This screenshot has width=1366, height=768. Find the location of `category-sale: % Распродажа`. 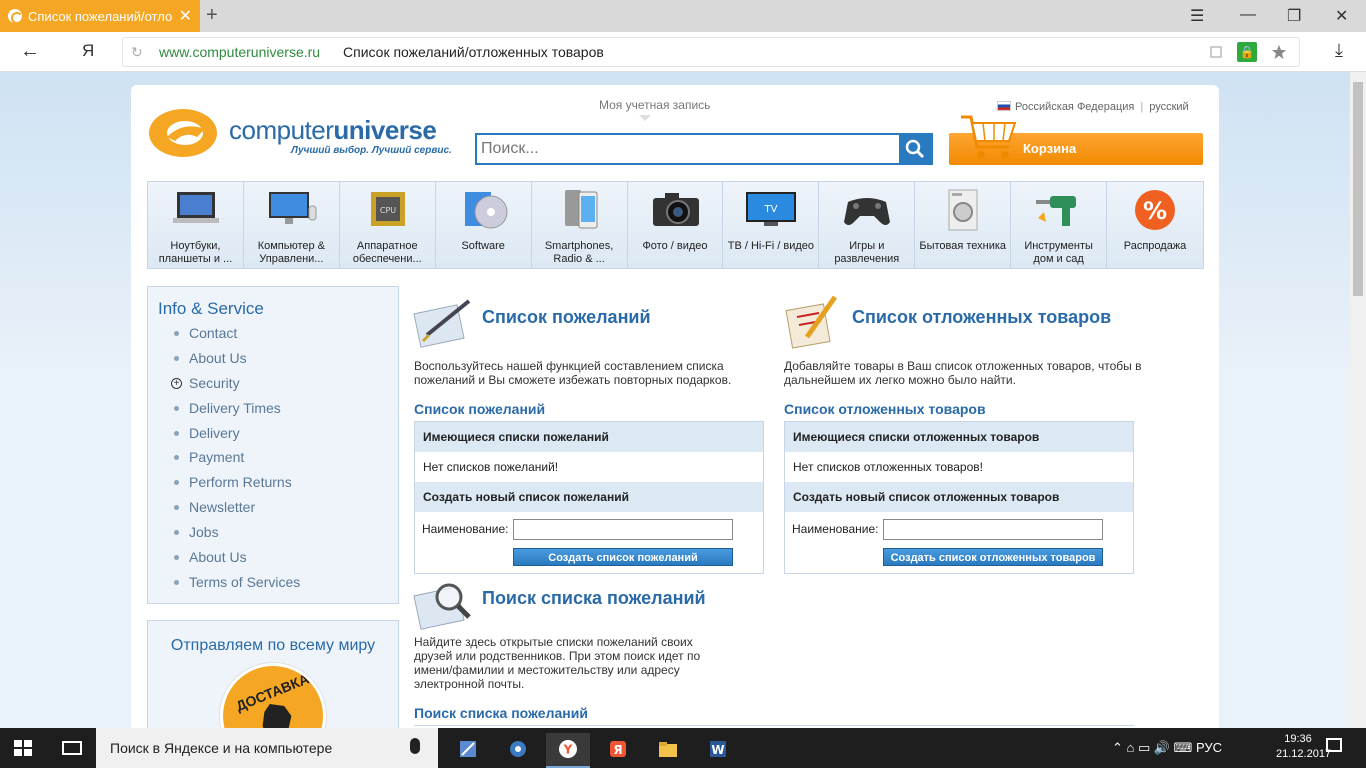

category-sale: % Распродажа is located at coordinates (1155, 225).